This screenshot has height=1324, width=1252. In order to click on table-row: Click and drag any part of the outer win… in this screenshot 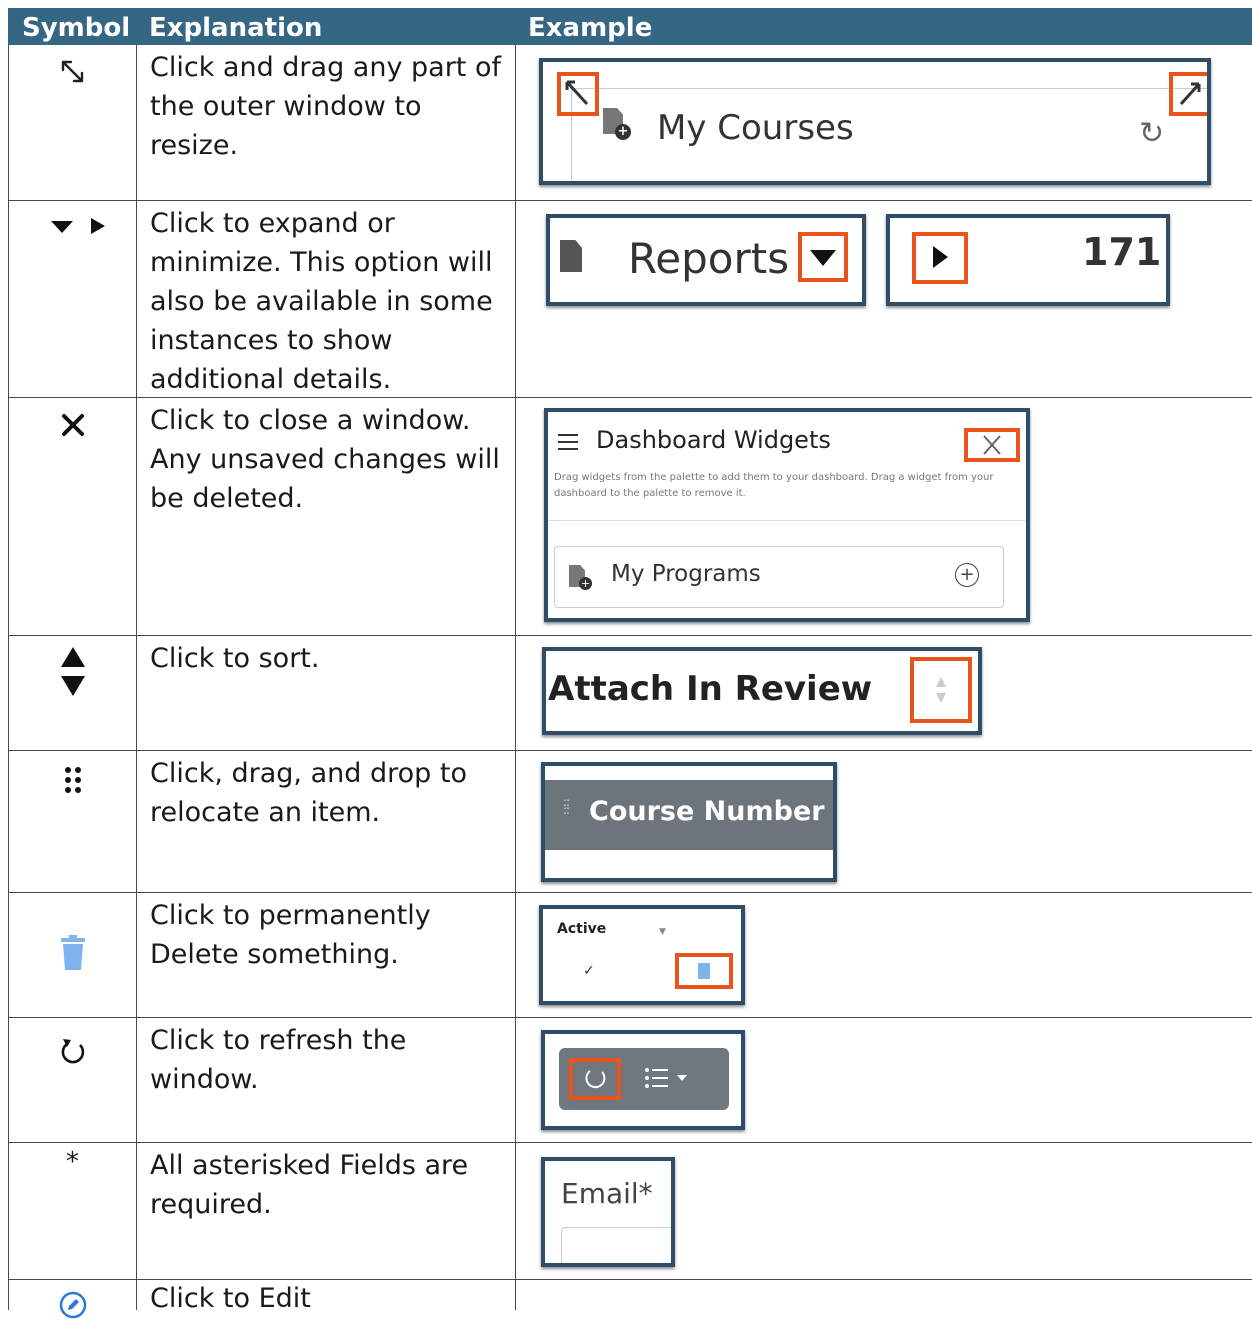, I will do `click(630, 123)`.